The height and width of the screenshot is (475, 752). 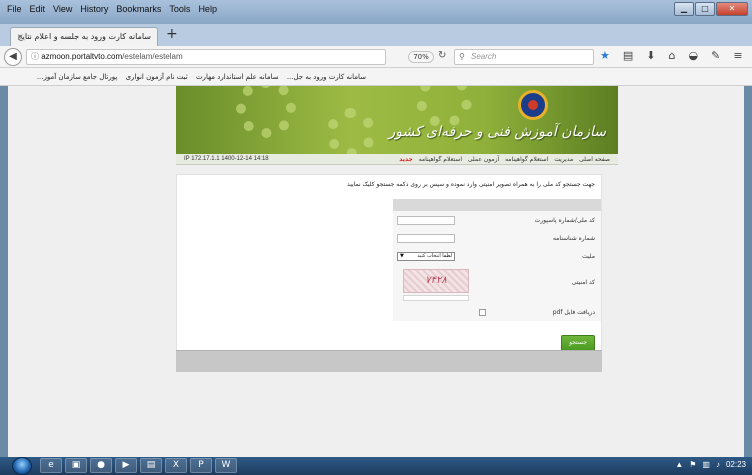 I want to click on menu-icon: ≡, so click(x=737, y=55).